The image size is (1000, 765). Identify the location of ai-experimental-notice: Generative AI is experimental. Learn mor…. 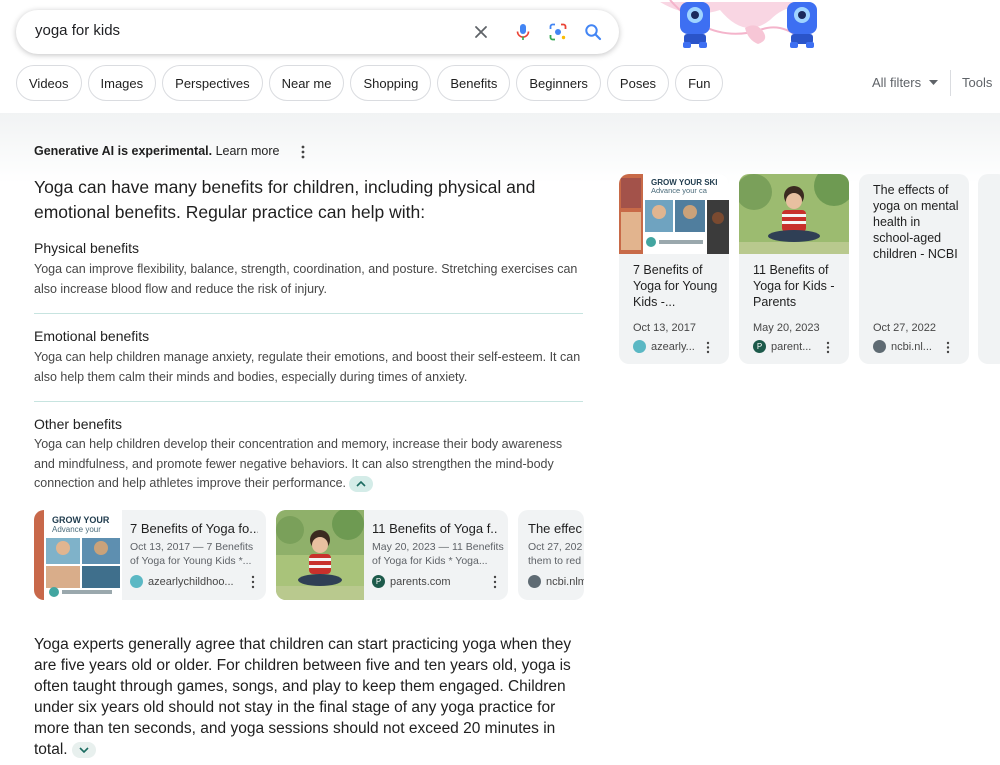
(157, 151).